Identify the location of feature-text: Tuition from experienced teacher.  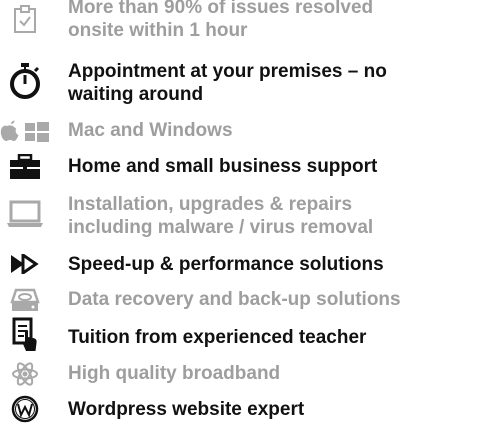
(271, 337).